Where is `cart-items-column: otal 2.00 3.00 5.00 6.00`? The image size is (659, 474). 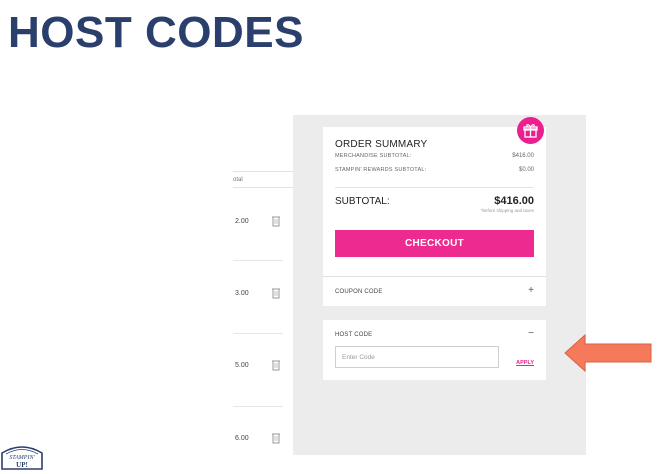 cart-items-column: otal 2.00 3.00 5.00 6.00 is located at coordinates (263, 291).